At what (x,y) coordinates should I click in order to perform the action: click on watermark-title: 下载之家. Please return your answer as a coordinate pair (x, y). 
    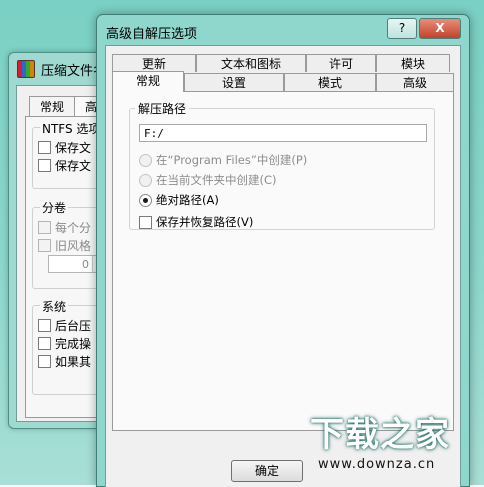
    Looking at the image, I should click on (380, 435).